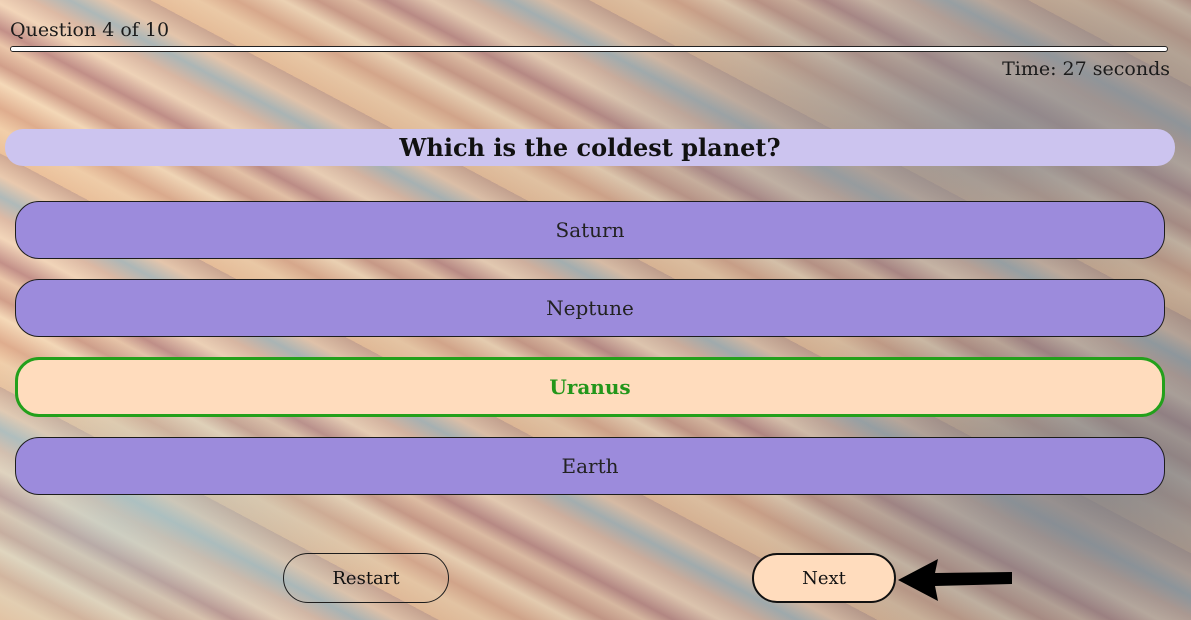 The height and width of the screenshot is (620, 1191). Describe the element at coordinates (90, 30) in the screenshot. I see `question-progress-label: Question 4 of 10` at that location.